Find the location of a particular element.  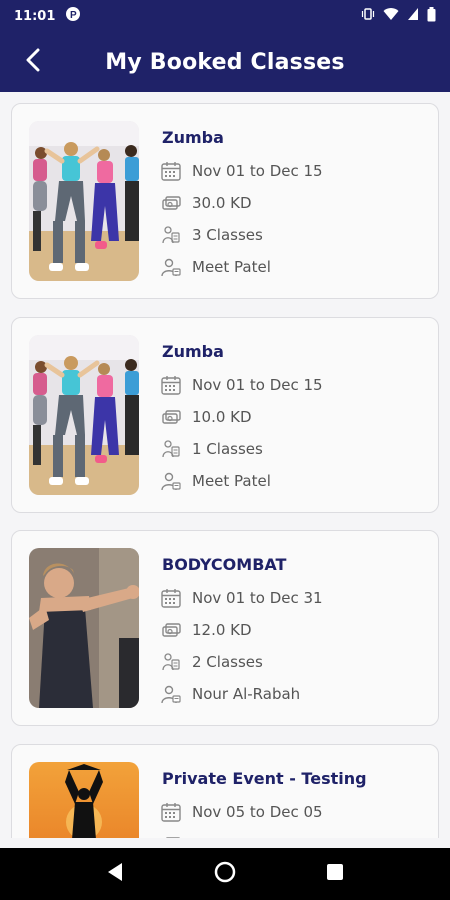

class-title: BODYCOMBAT is located at coordinates (224, 564).